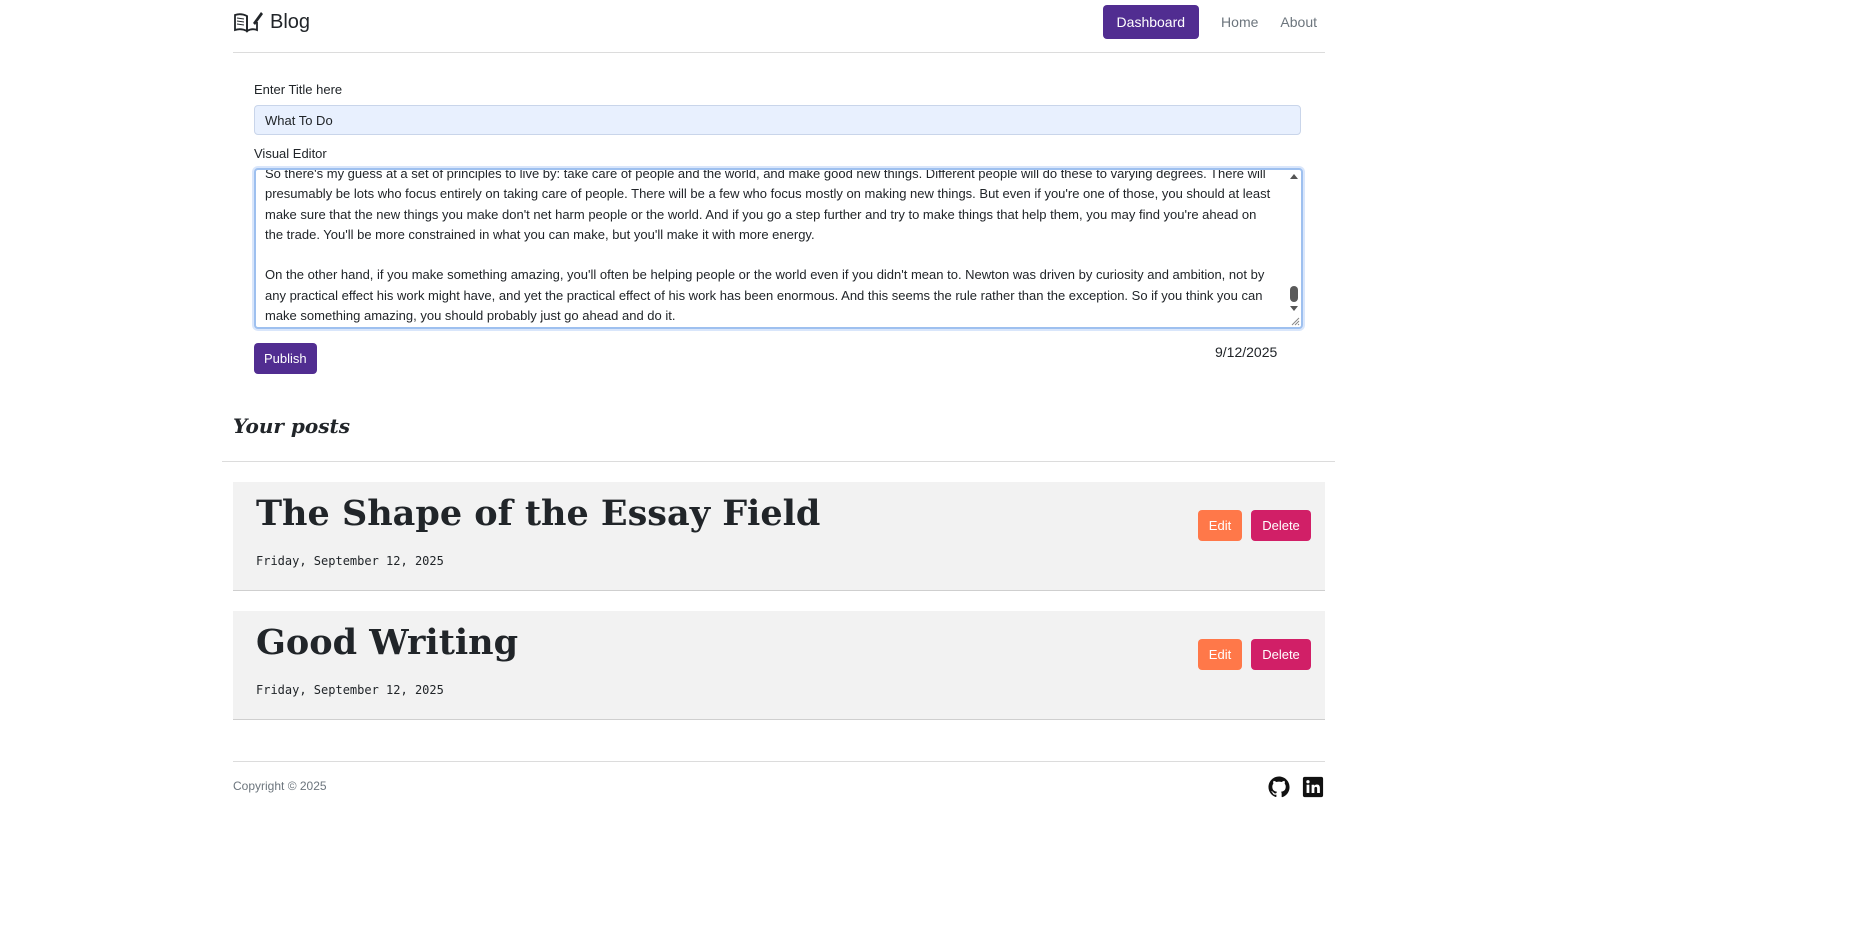 The image size is (1862, 951). What do you see at coordinates (1313, 787) in the screenshot?
I see `linkedin-icon` at bounding box center [1313, 787].